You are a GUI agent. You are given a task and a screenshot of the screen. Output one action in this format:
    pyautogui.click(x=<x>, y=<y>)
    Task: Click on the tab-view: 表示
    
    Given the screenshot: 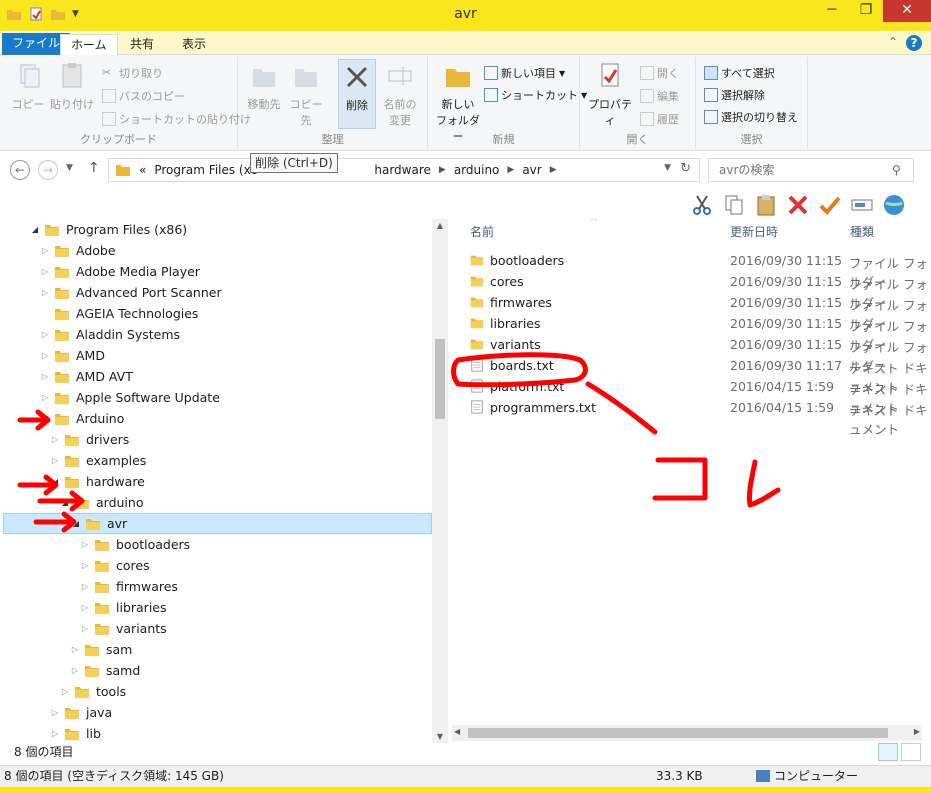 What is the action you would take?
    pyautogui.click(x=194, y=44)
    